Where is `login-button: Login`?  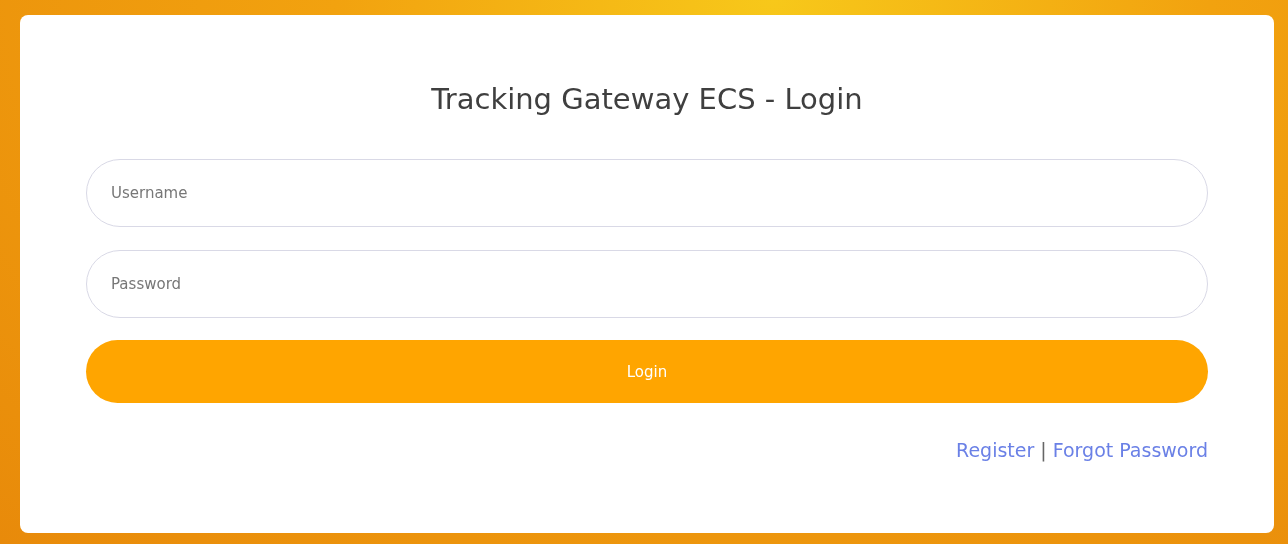 login-button: Login is located at coordinates (647, 371).